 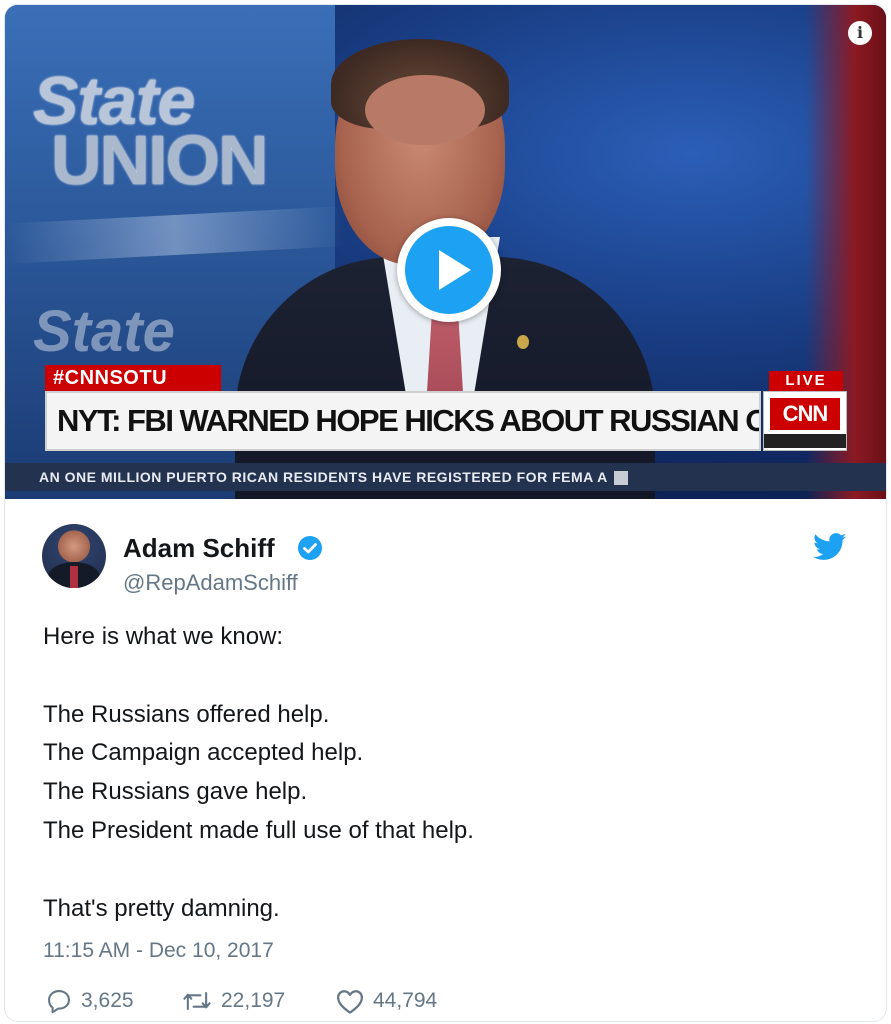 What do you see at coordinates (350, 1002) in the screenshot?
I see `heart-icon` at bounding box center [350, 1002].